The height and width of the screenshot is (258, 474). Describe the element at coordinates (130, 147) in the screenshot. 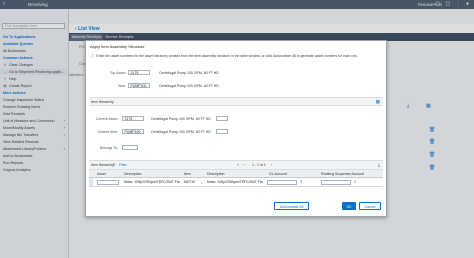

I see `belongs-to-field` at that location.